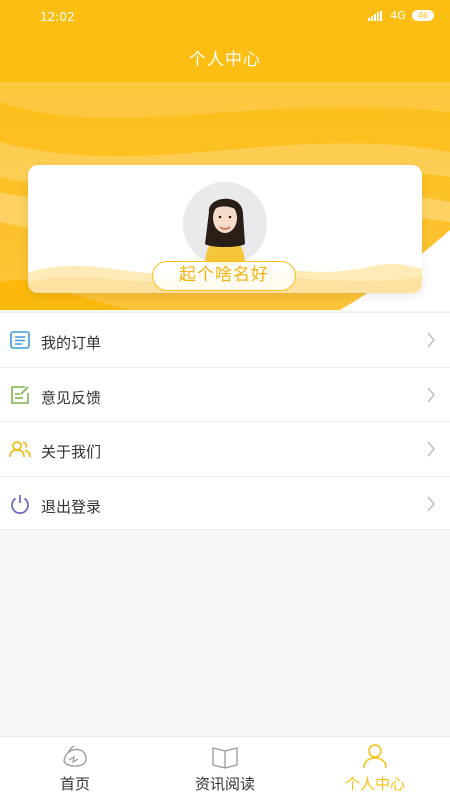 The image size is (450, 800). I want to click on menu-item-label: 意见反馈, so click(71, 397).